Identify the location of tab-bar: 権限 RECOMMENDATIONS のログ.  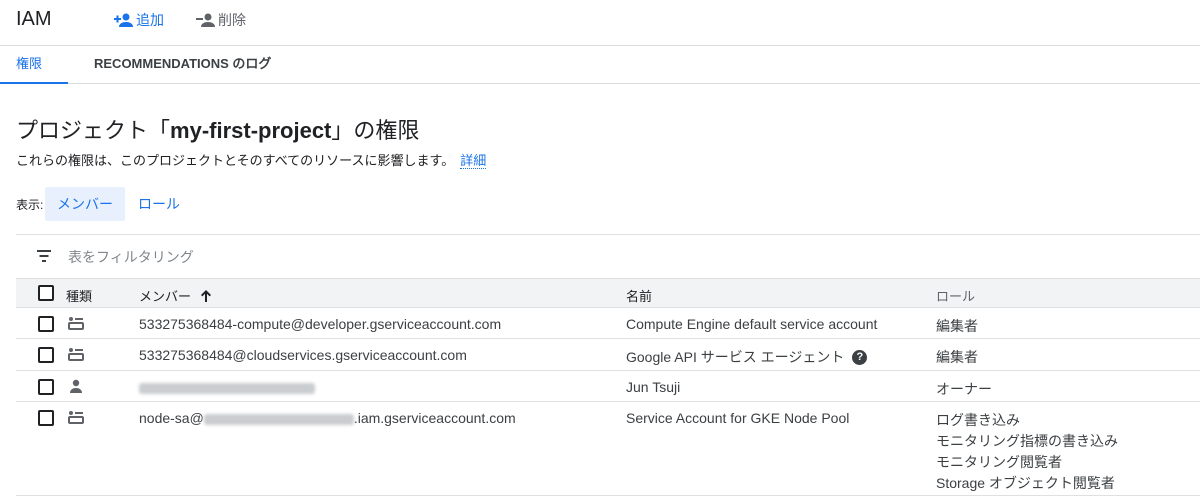
(600, 65).